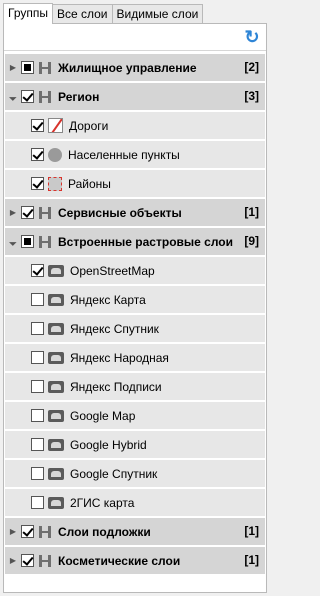 The image size is (320, 596). I want to click on layer-label: Google Hybrid, so click(108, 444).